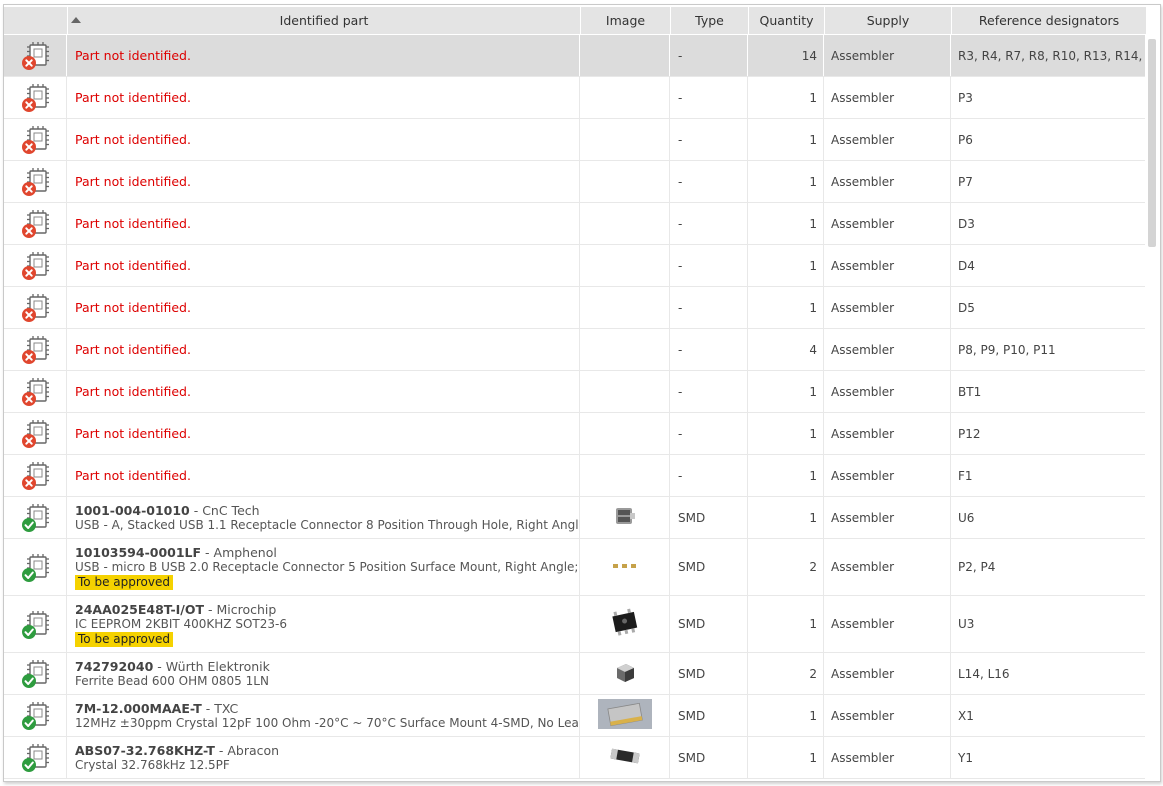 This screenshot has width=1163, height=786. What do you see at coordinates (132, 510) in the screenshot?
I see `part-number: 1001-004-01010` at bounding box center [132, 510].